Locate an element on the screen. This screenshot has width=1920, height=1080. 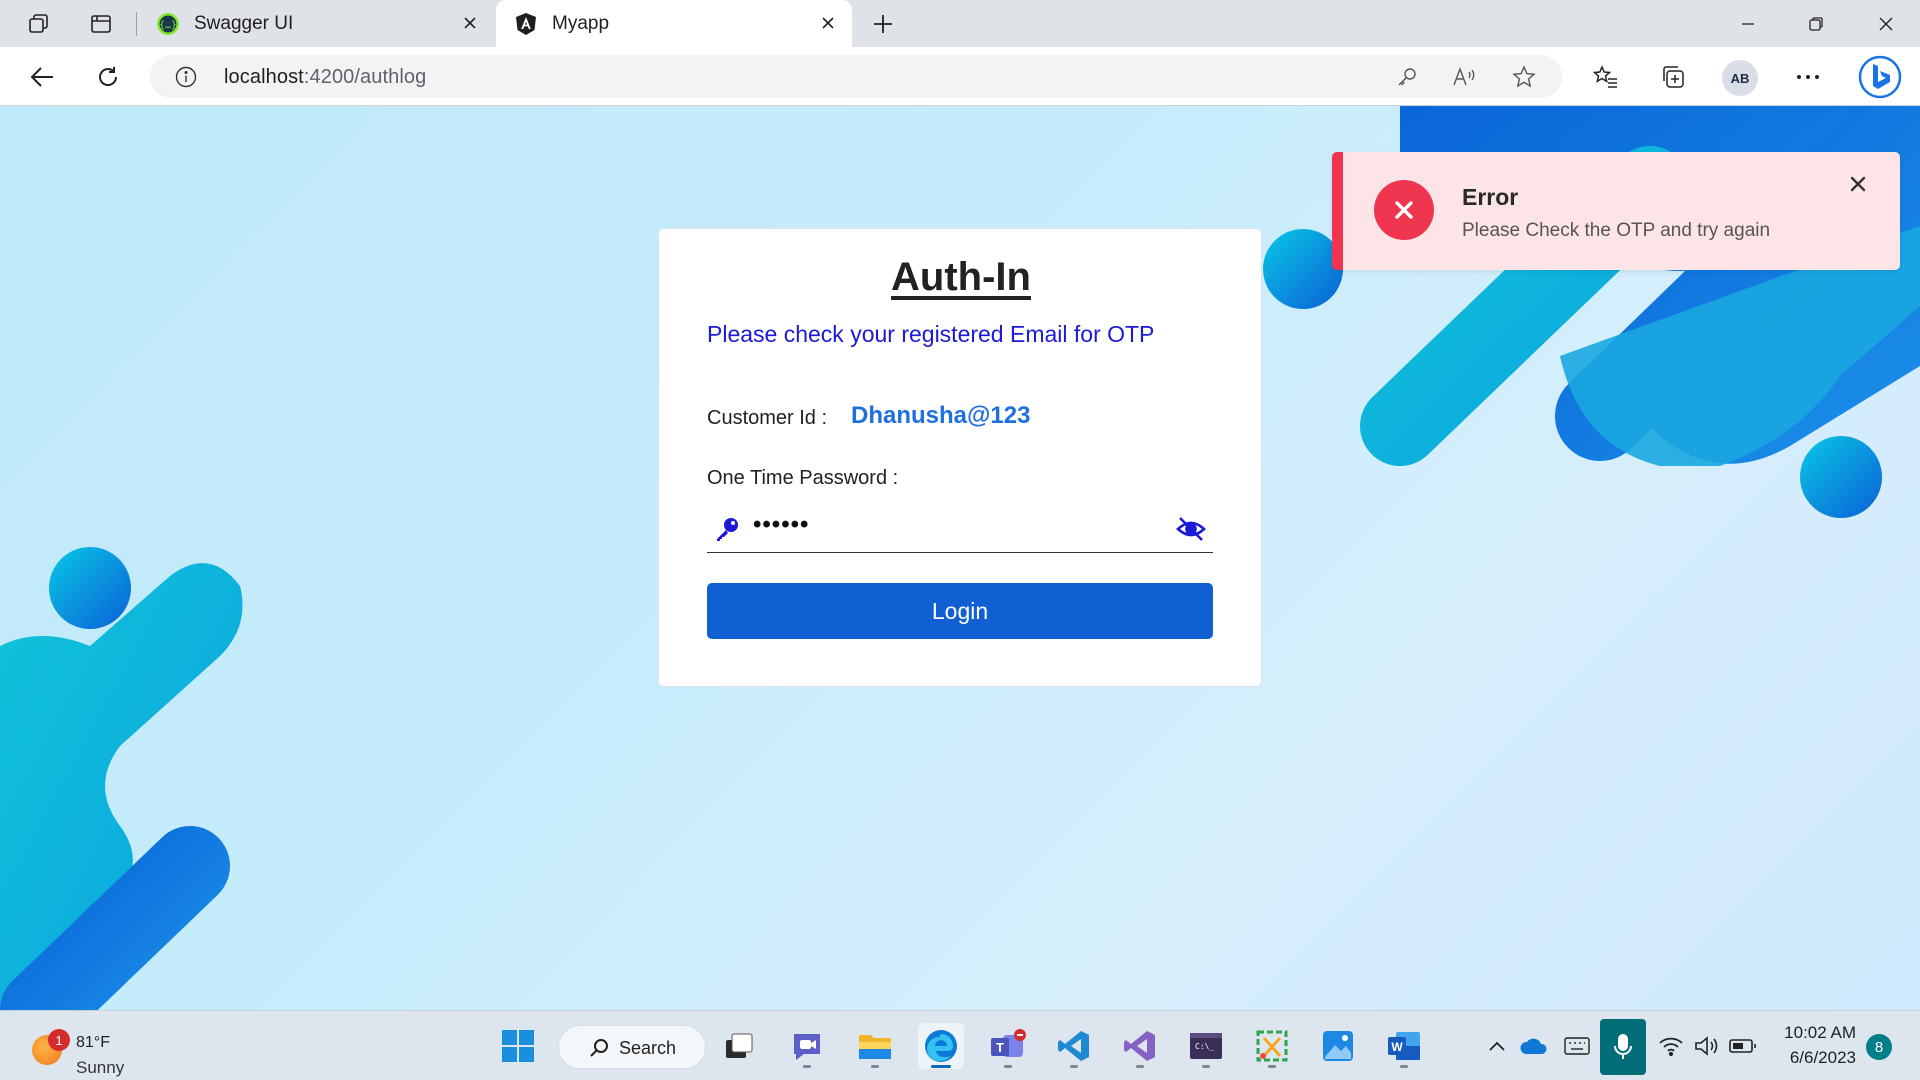
teams-icon: T is located at coordinates (1008, 1046).